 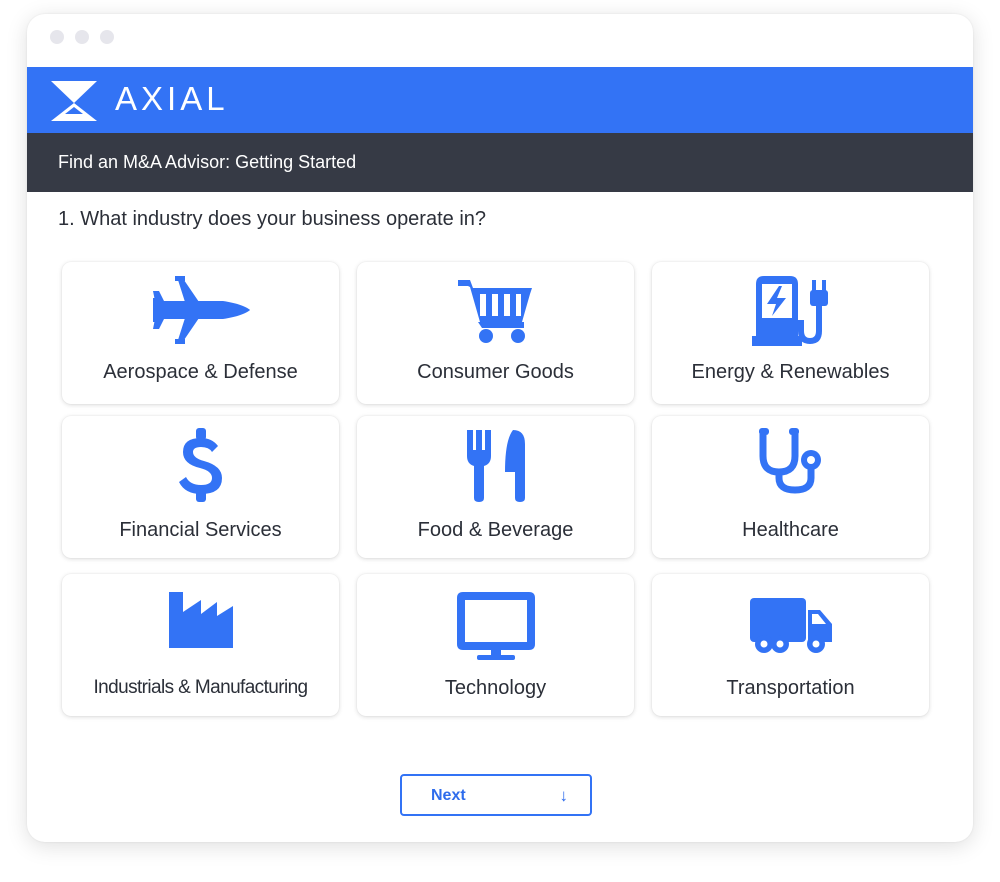 I want to click on industry-label: Food & Beverage, so click(x=495, y=530).